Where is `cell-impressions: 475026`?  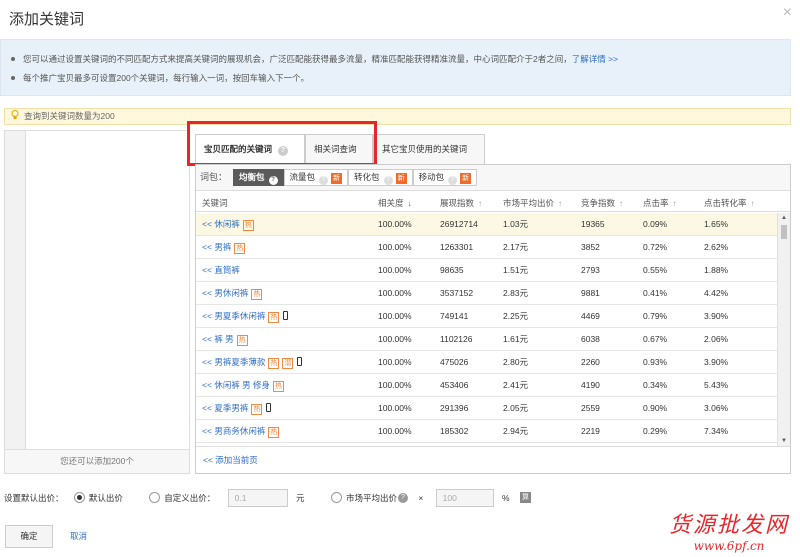
cell-impressions: 475026 is located at coordinates (454, 362).